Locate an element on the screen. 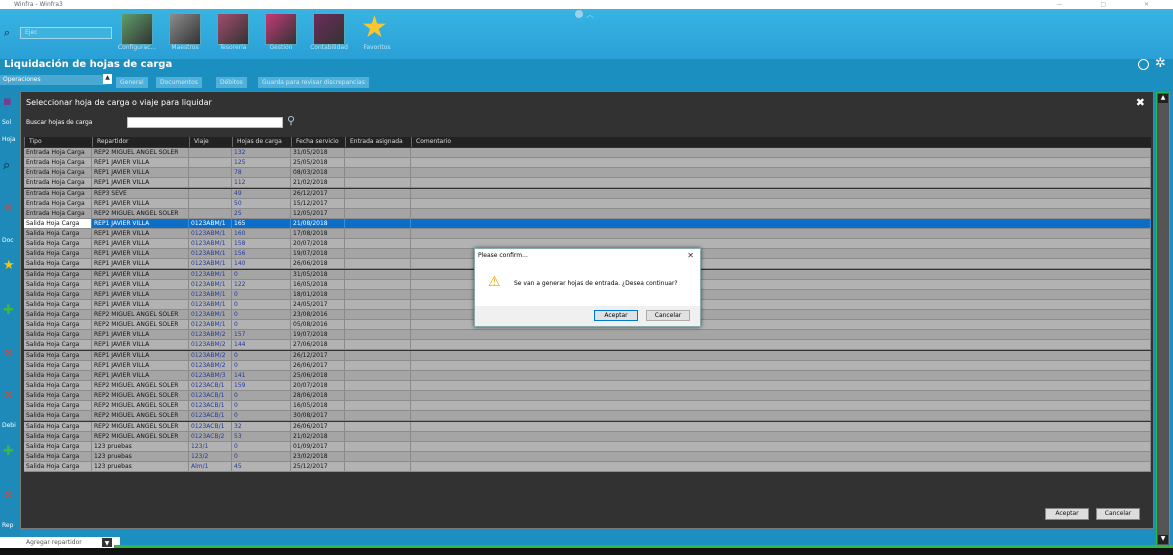  module-tile-contabilidad is located at coordinates (329, 29).